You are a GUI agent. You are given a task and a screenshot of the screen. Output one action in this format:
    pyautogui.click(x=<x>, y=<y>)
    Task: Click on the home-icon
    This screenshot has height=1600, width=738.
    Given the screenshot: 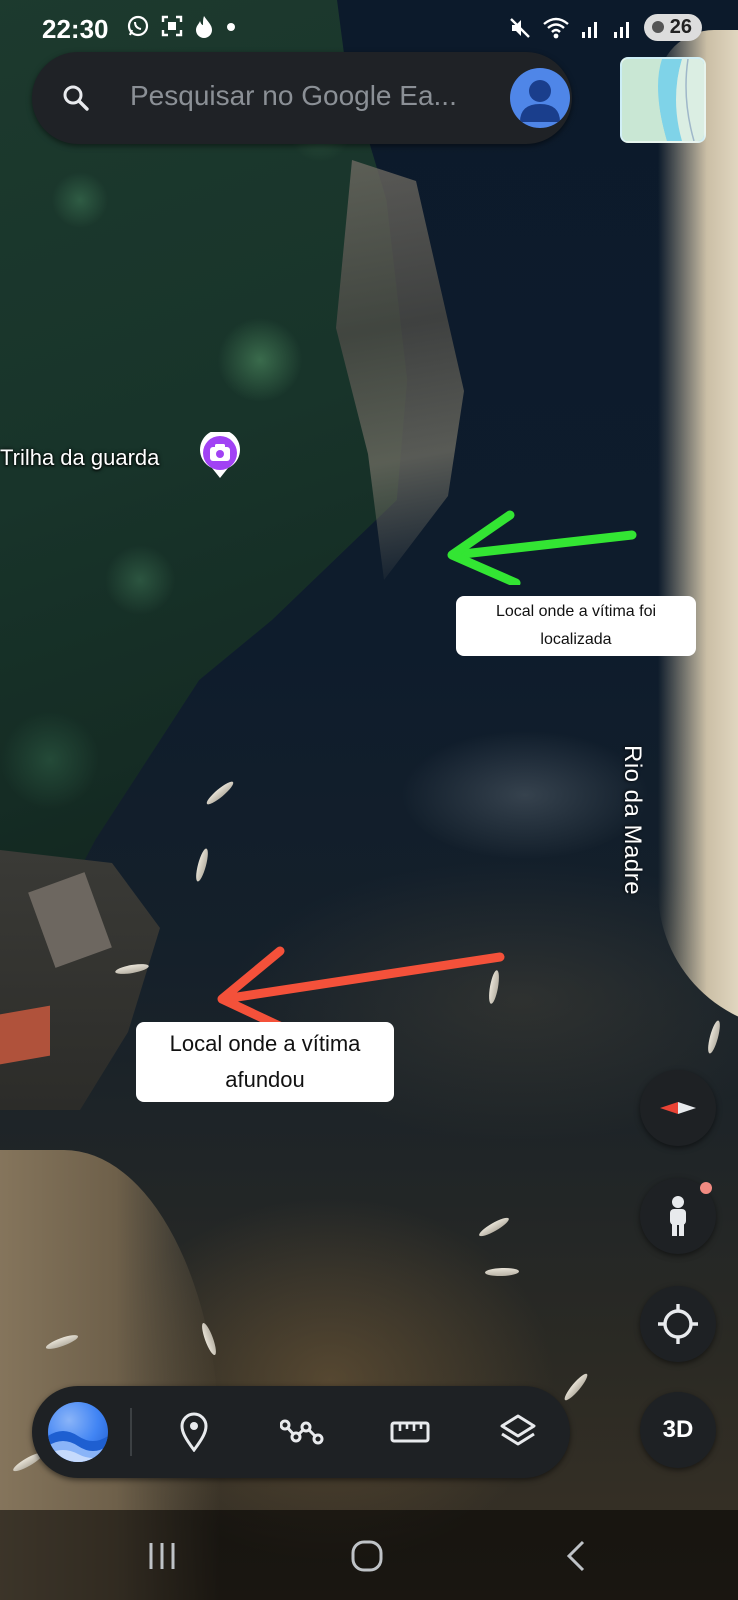 What is the action you would take?
    pyautogui.click(x=367, y=1556)
    